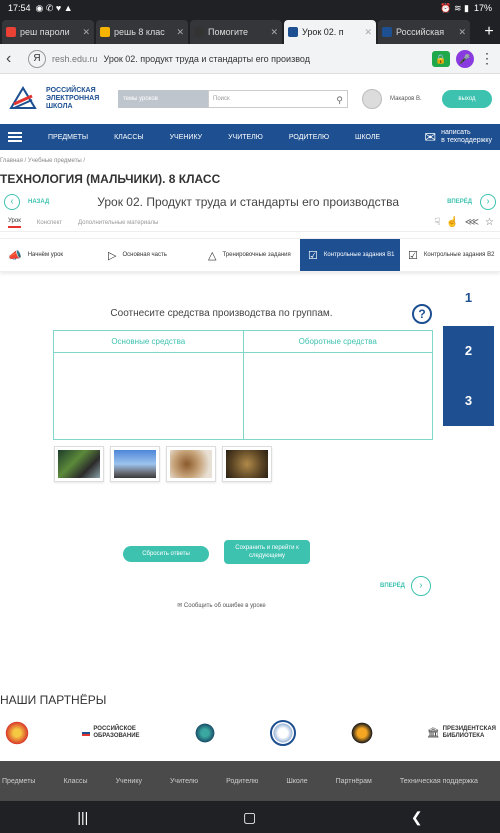 The image size is (500, 833). Describe the element at coordinates (441, 58) in the screenshot. I see `lock-icon: 🔒` at that location.